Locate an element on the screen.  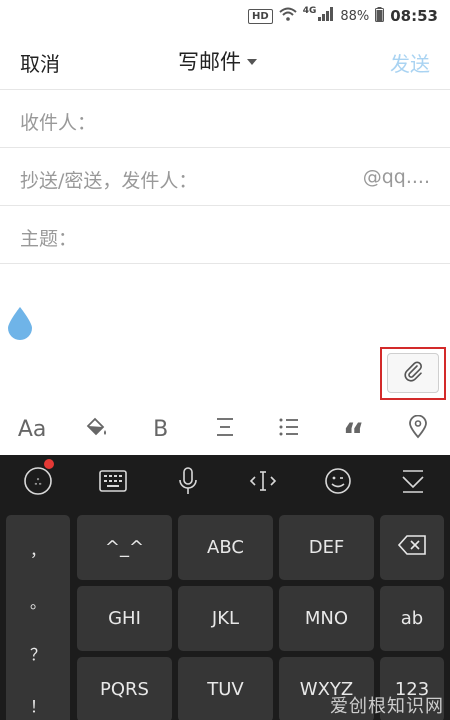
location-pin-icon is located at coordinates (418, 428).